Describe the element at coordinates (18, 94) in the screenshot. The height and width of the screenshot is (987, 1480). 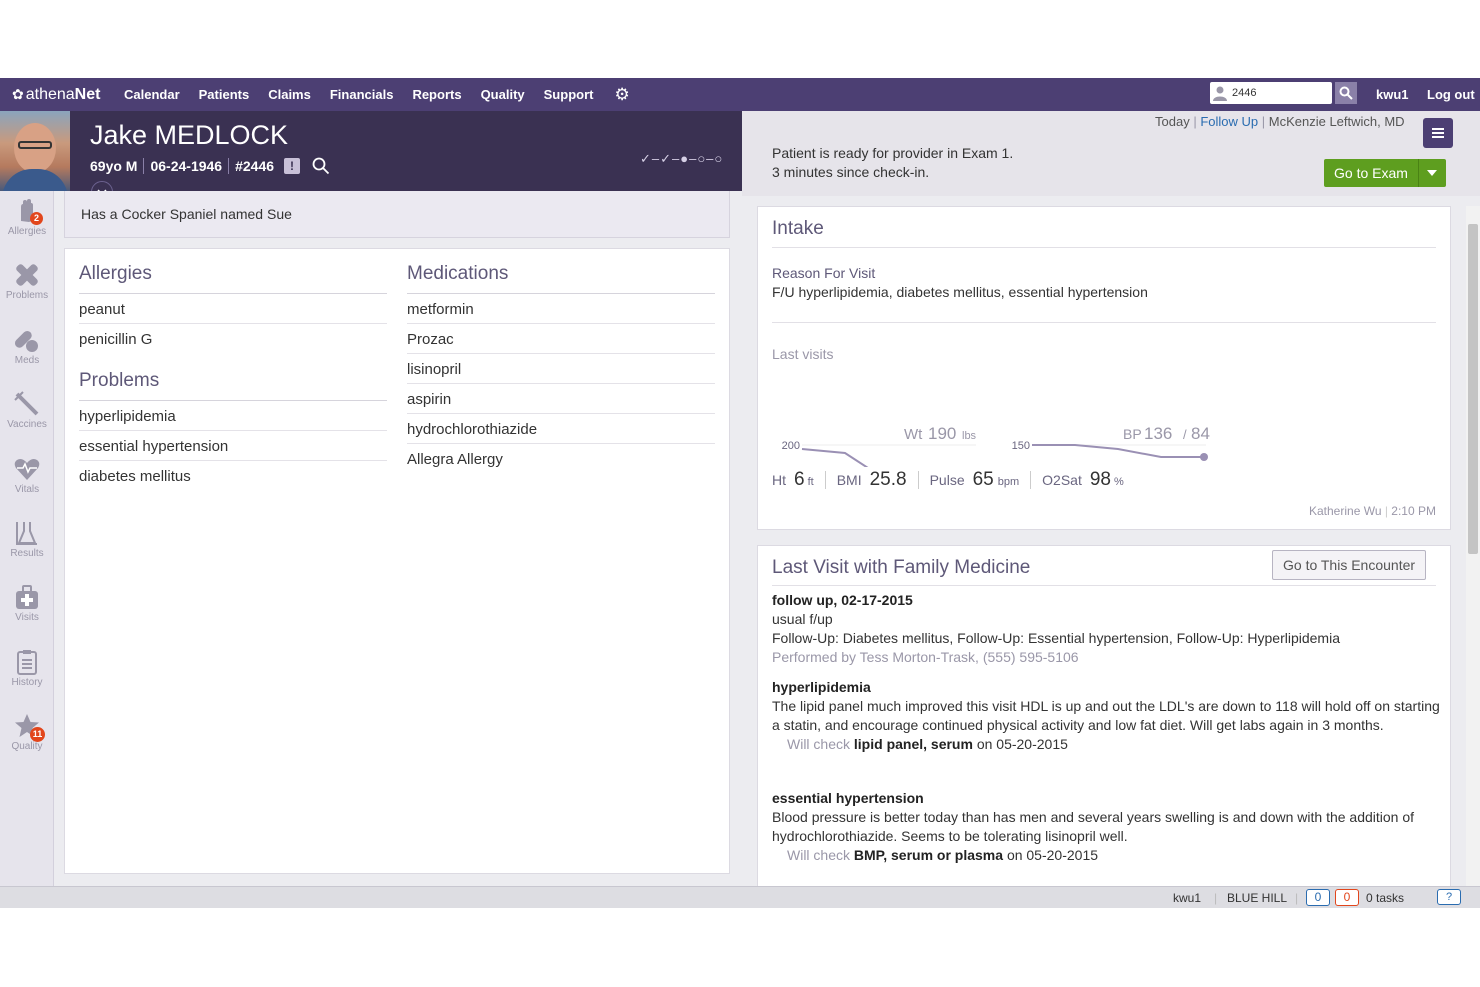
I see `logo-mark-icon: ✿` at that location.